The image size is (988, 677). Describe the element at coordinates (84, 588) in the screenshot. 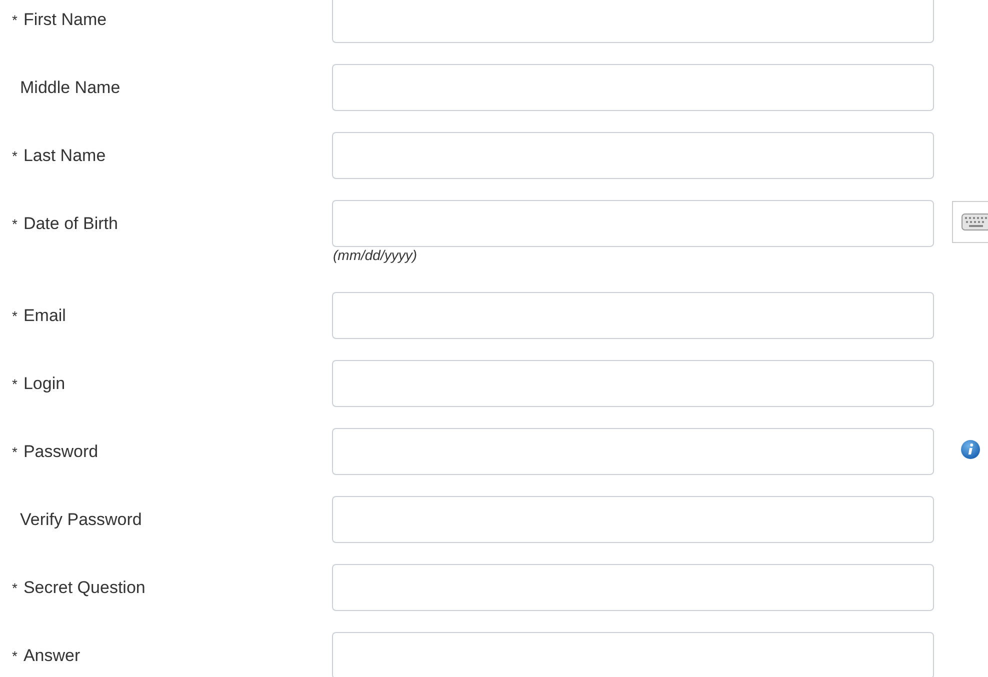

I see `field-label: Secret Question` at that location.